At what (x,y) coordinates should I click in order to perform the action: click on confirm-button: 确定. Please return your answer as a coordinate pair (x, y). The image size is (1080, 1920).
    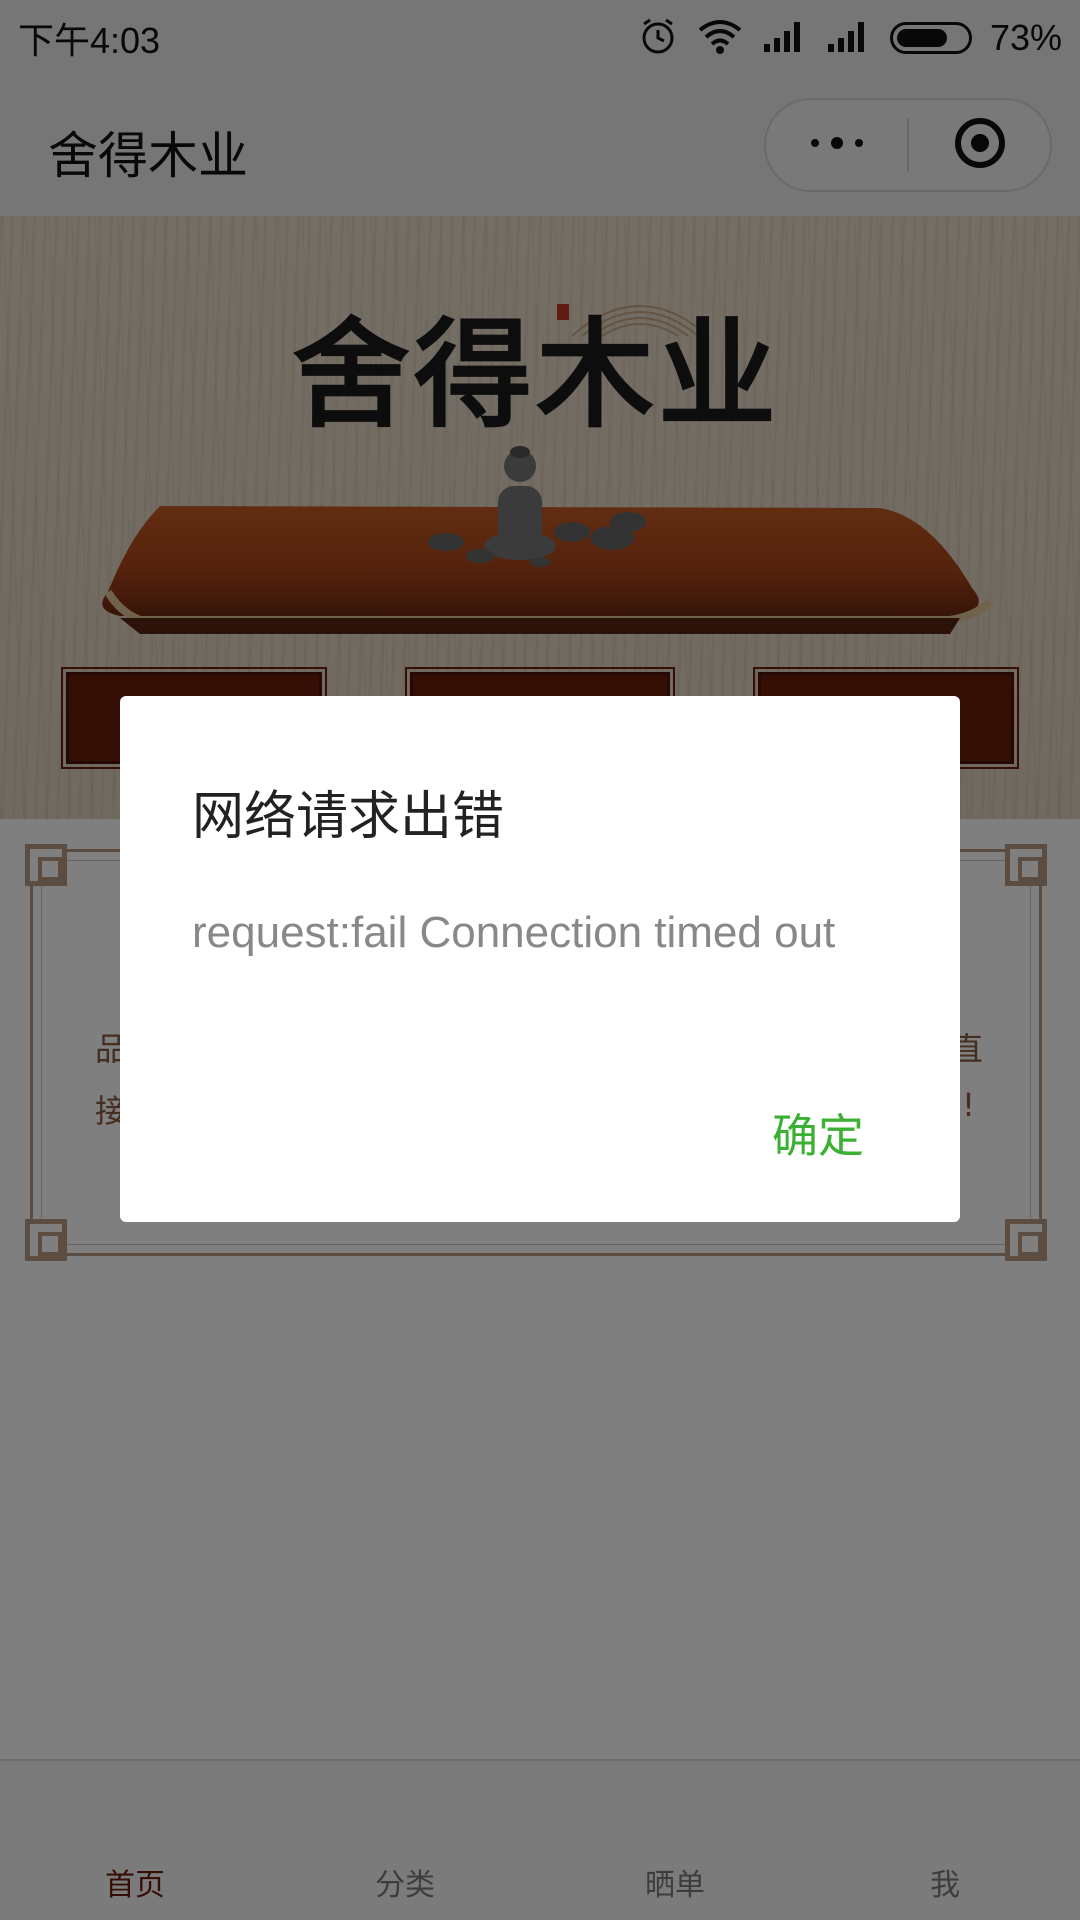
    Looking at the image, I should click on (818, 1133).